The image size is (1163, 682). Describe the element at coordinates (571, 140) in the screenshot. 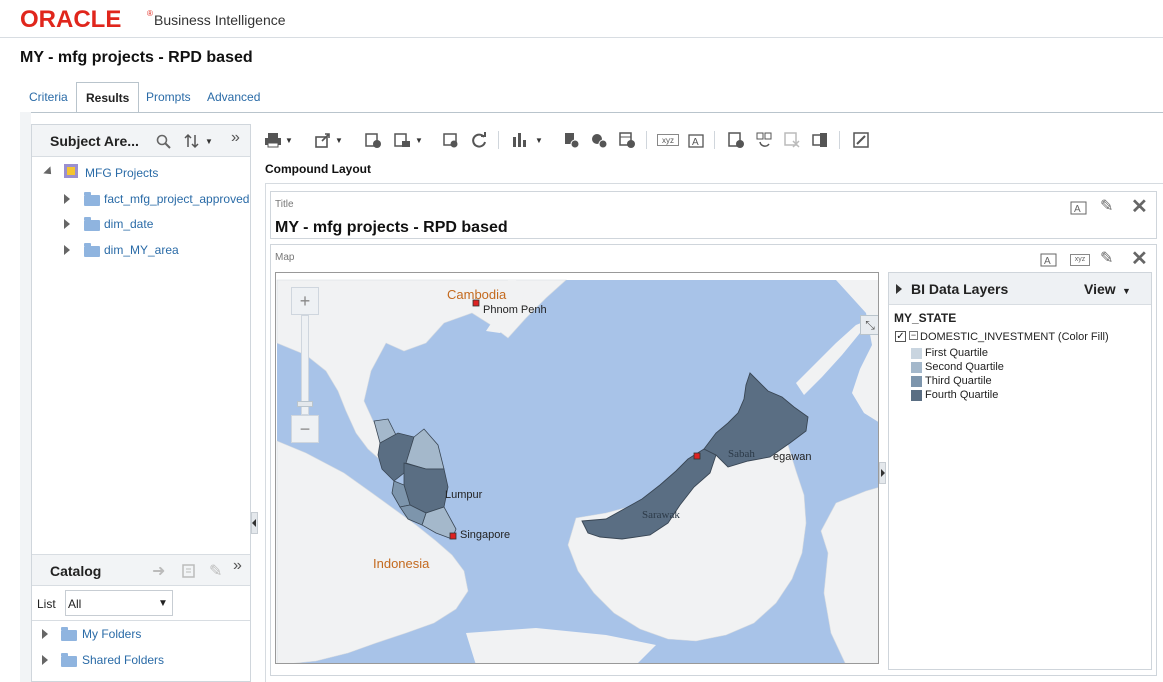

I see `add-view-icon` at that location.